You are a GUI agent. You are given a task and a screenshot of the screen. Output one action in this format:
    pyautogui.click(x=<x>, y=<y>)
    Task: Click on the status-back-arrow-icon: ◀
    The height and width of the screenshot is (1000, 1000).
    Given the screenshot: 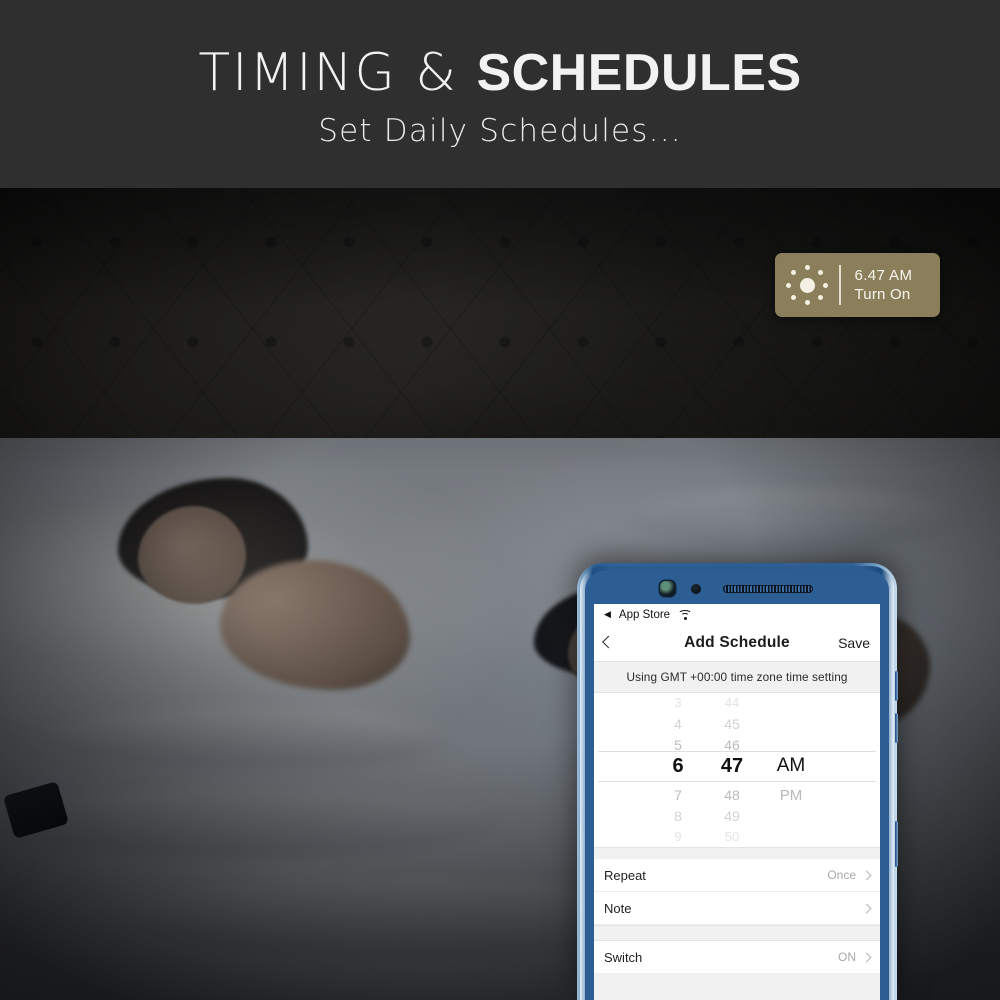 What is the action you would take?
    pyautogui.click(x=607, y=614)
    